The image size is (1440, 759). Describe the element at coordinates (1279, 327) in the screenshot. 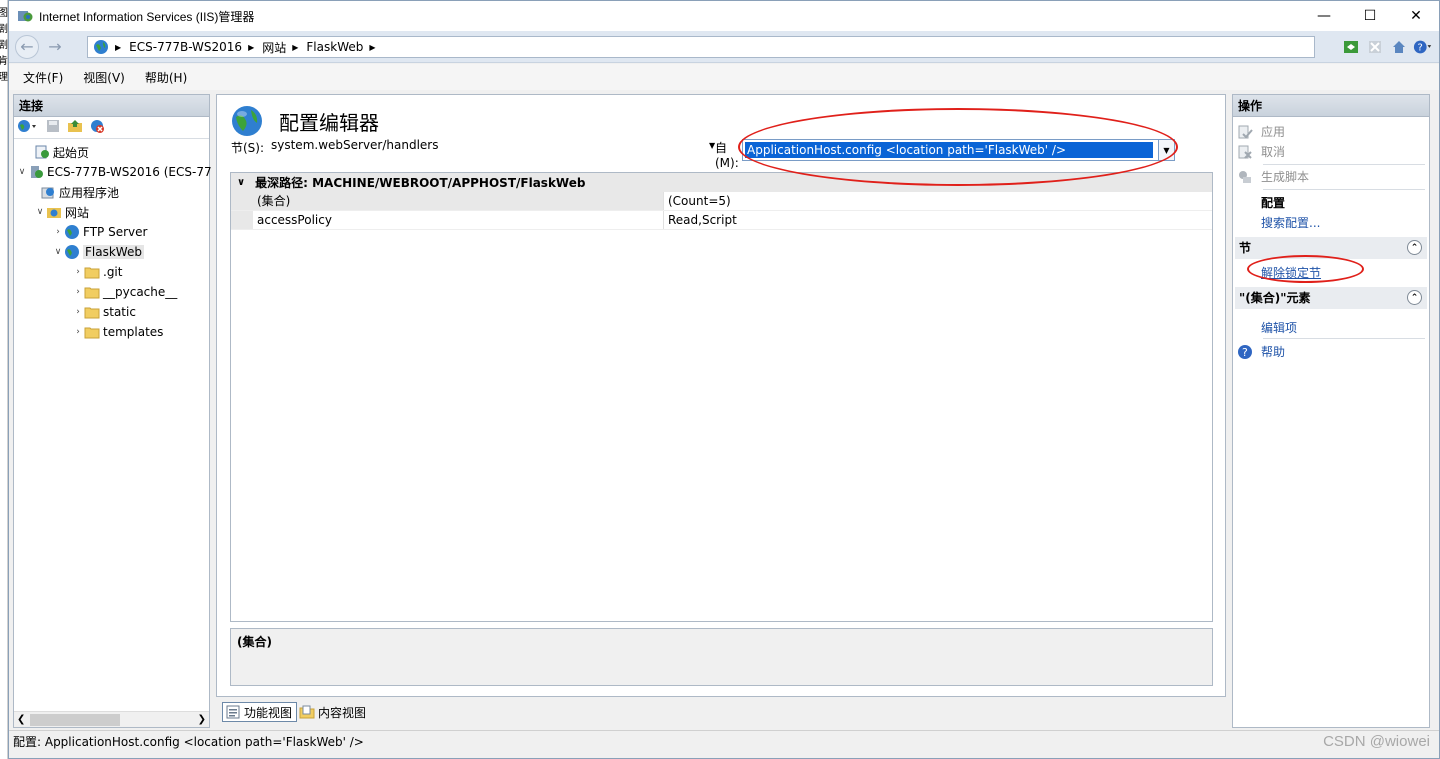

I see `edit-items-link: 编辑项` at that location.